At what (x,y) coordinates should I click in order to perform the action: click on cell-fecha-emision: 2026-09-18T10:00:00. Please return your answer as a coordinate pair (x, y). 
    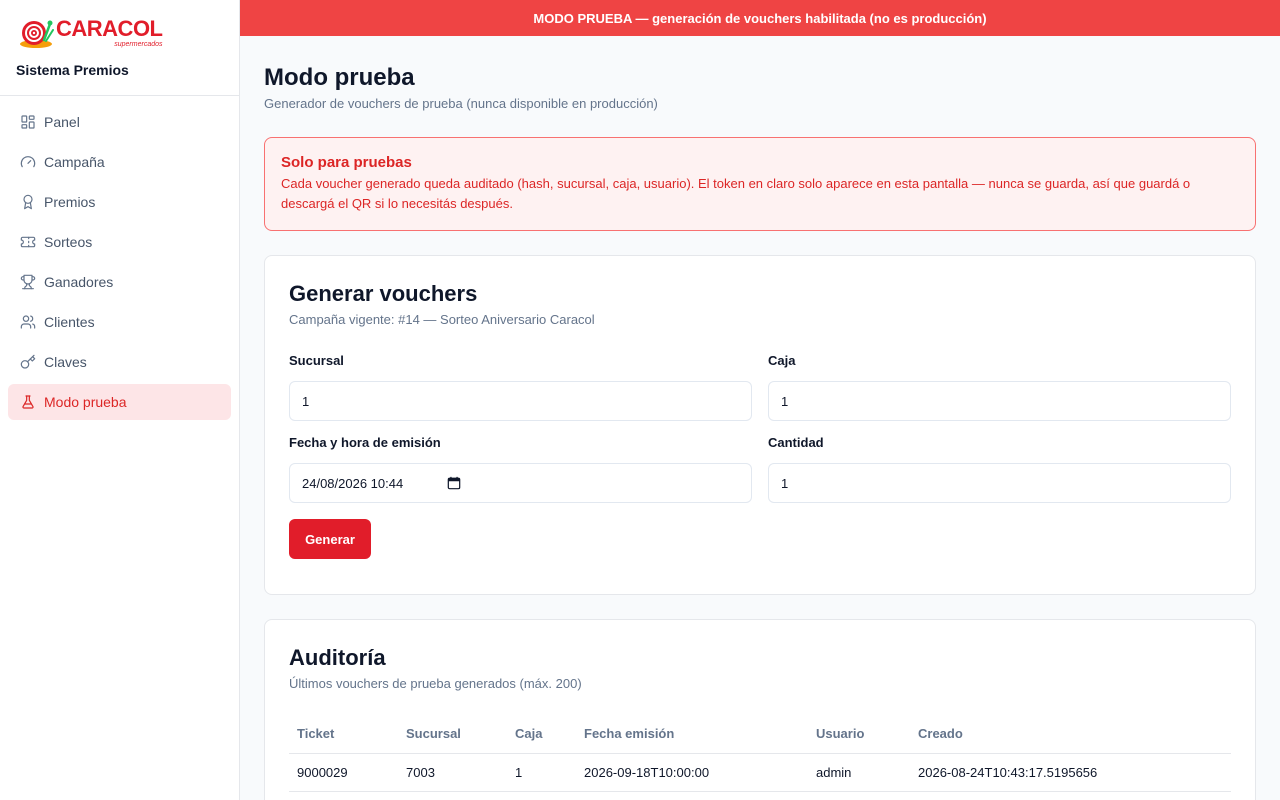
    Looking at the image, I should click on (692, 772).